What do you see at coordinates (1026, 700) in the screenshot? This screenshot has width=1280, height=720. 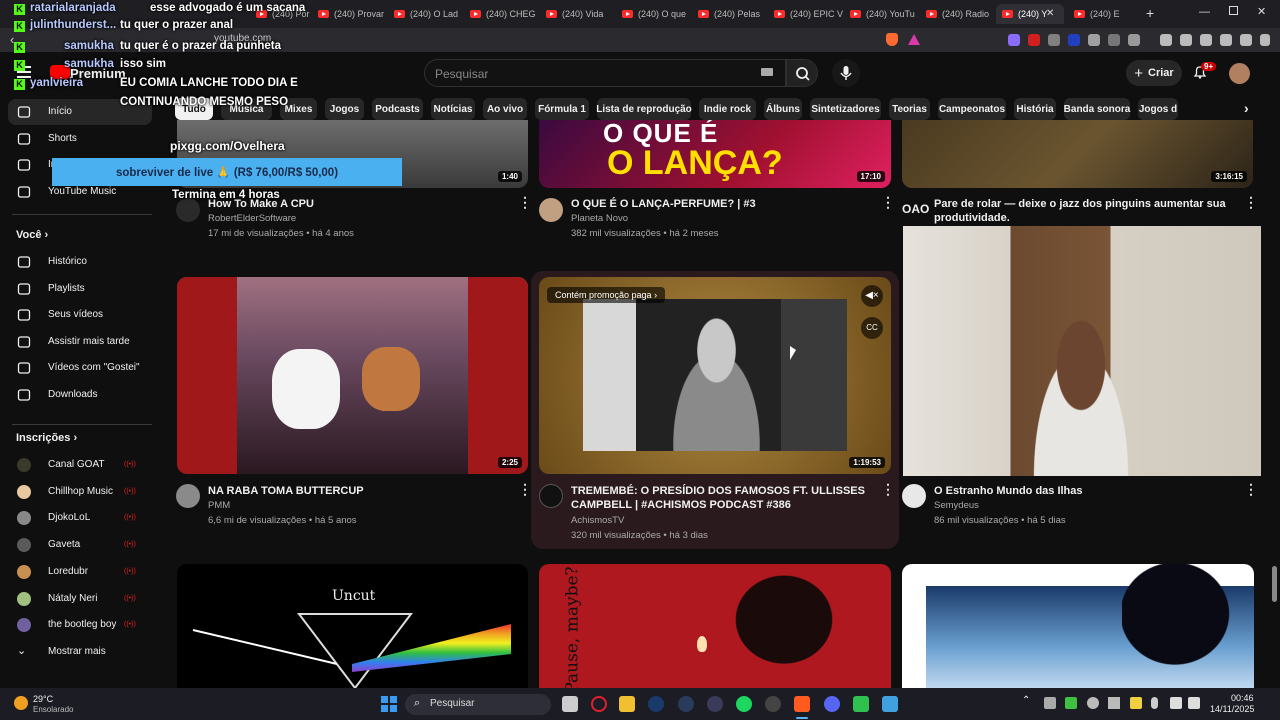 I see `tray-overflow-icon: ⌃` at bounding box center [1026, 700].